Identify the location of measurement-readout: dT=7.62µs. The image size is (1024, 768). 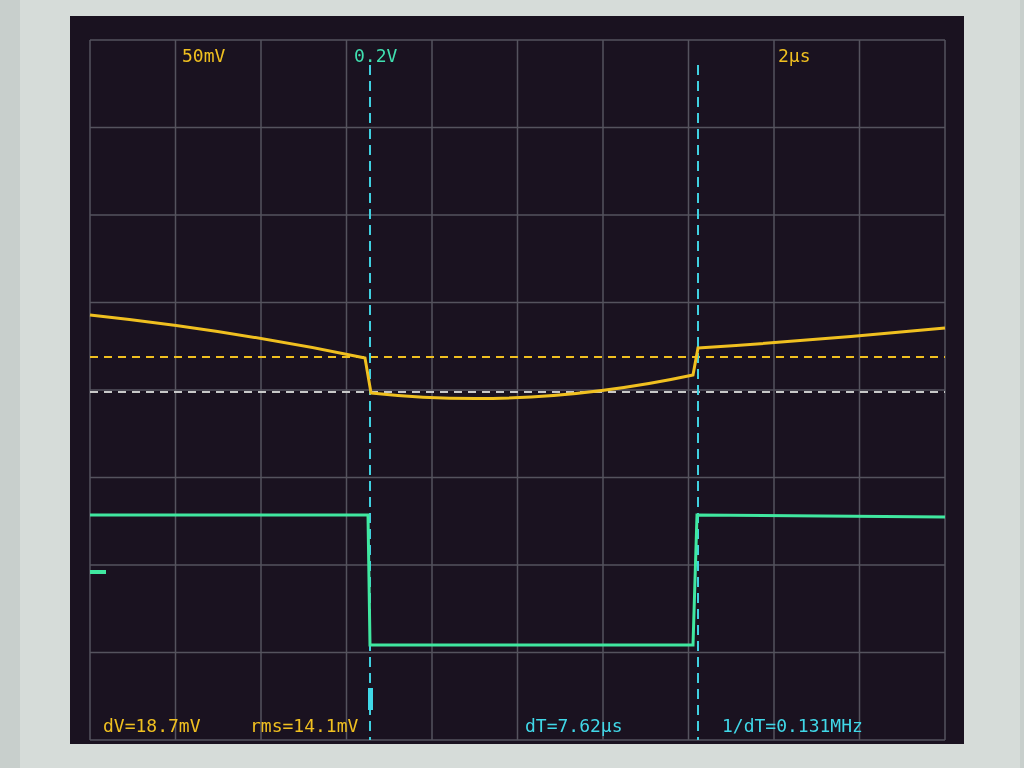
(574, 725).